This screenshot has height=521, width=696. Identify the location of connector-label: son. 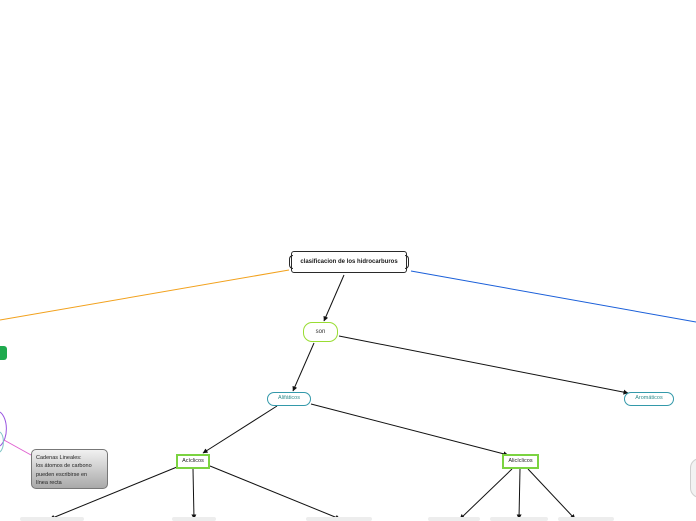
(320, 332).